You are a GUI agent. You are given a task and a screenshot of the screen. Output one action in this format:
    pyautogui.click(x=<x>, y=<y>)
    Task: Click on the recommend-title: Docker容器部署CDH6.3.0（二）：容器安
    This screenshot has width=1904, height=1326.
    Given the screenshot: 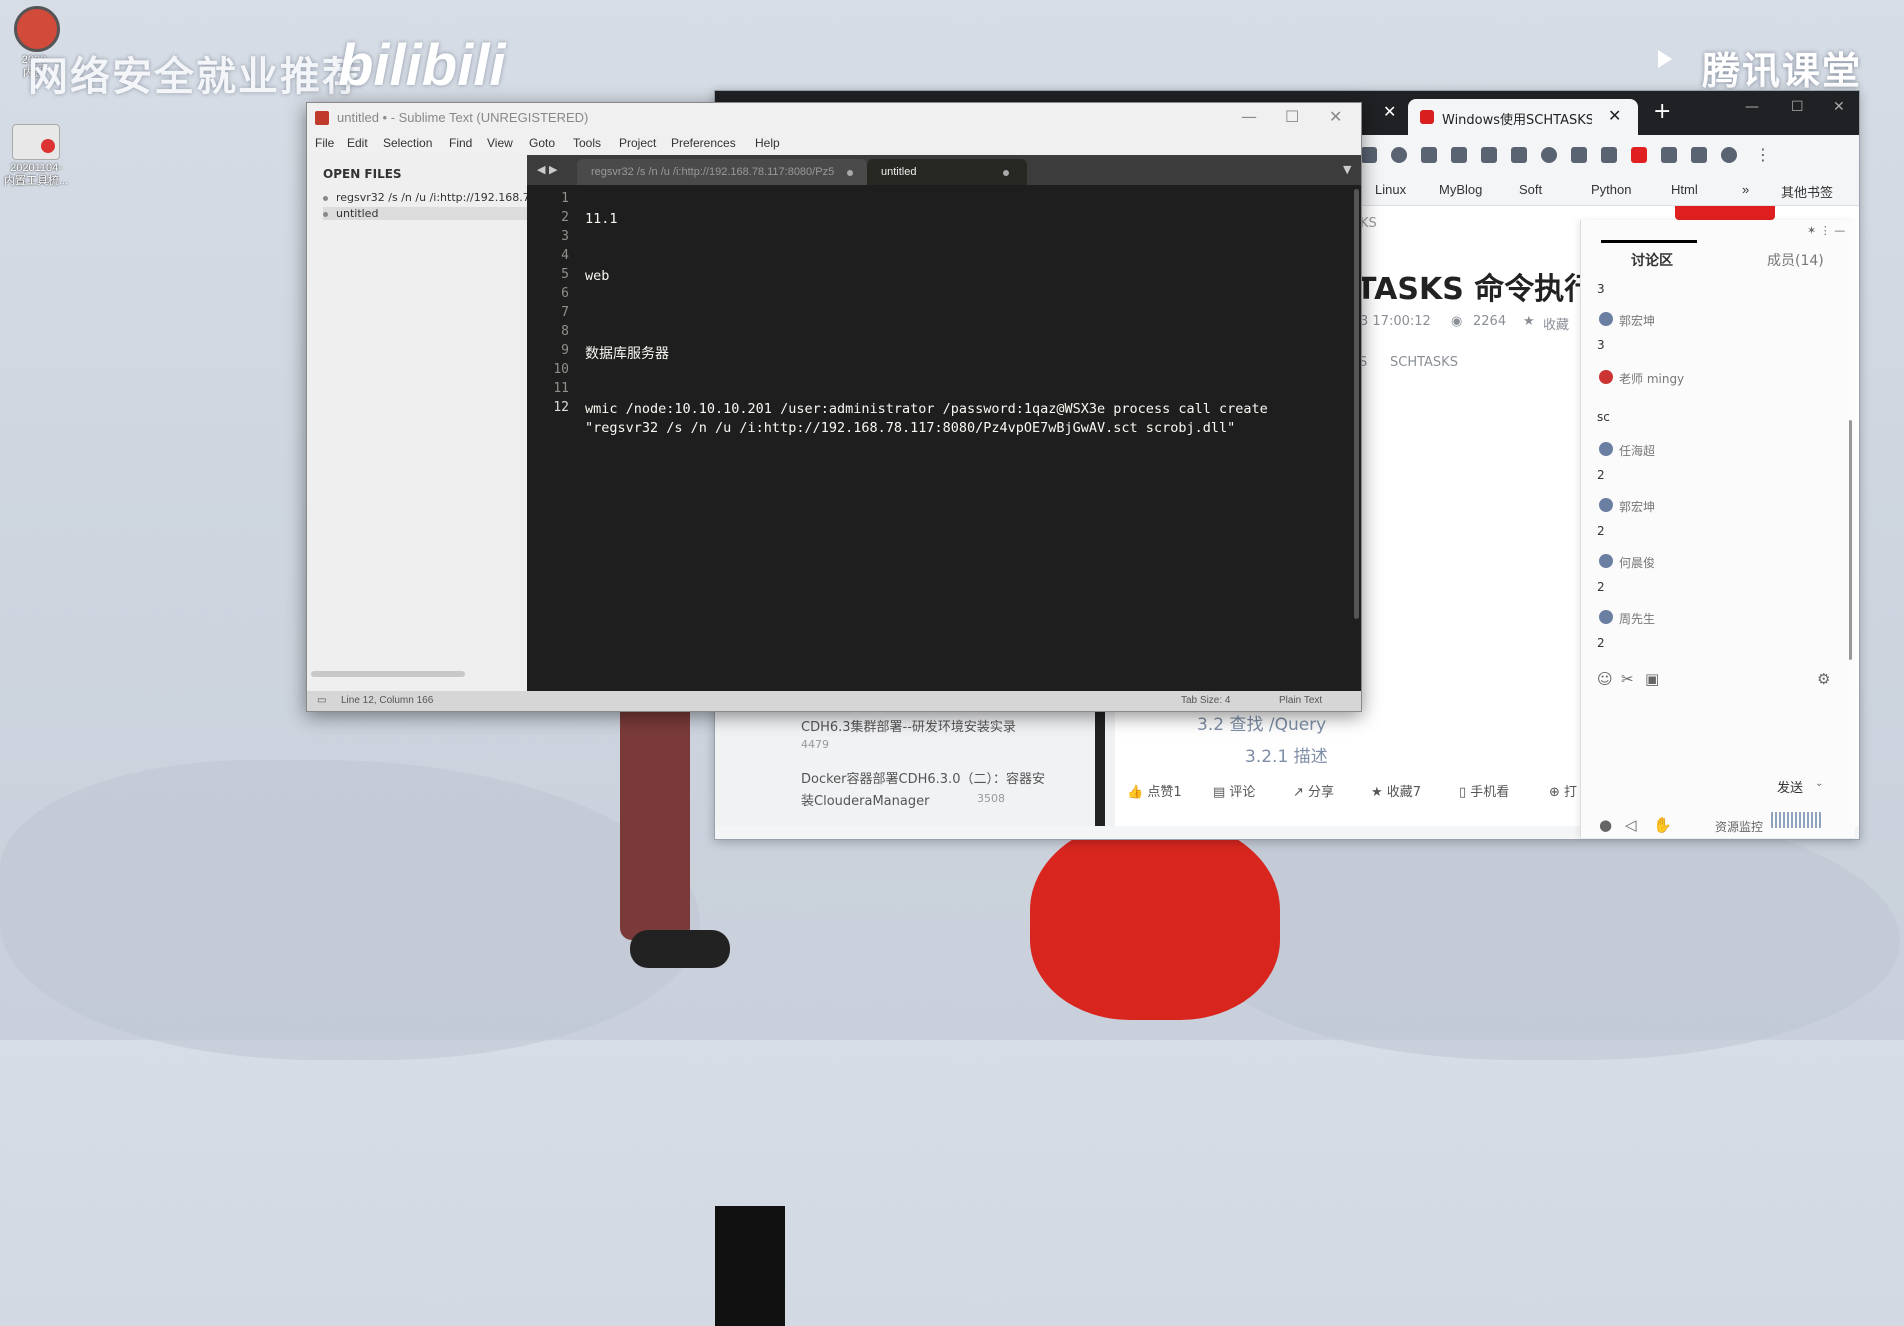 What is the action you would take?
    pyautogui.click(x=923, y=777)
    